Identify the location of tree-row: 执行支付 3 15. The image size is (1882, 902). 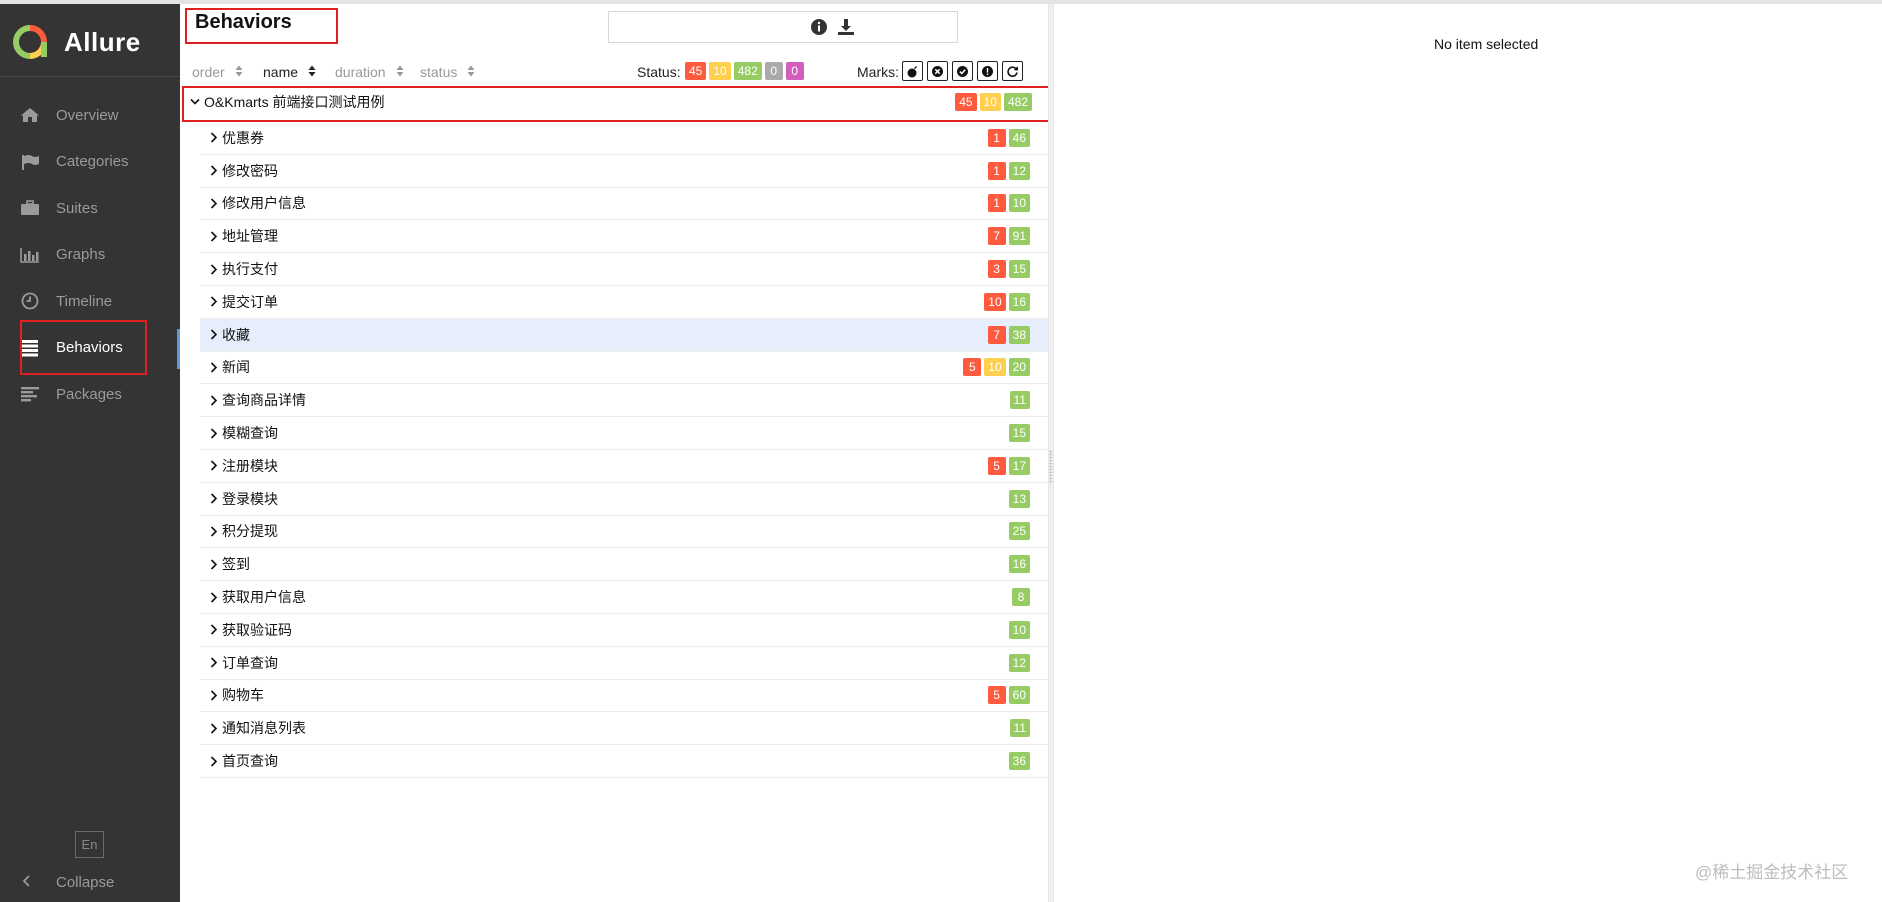
(624, 269).